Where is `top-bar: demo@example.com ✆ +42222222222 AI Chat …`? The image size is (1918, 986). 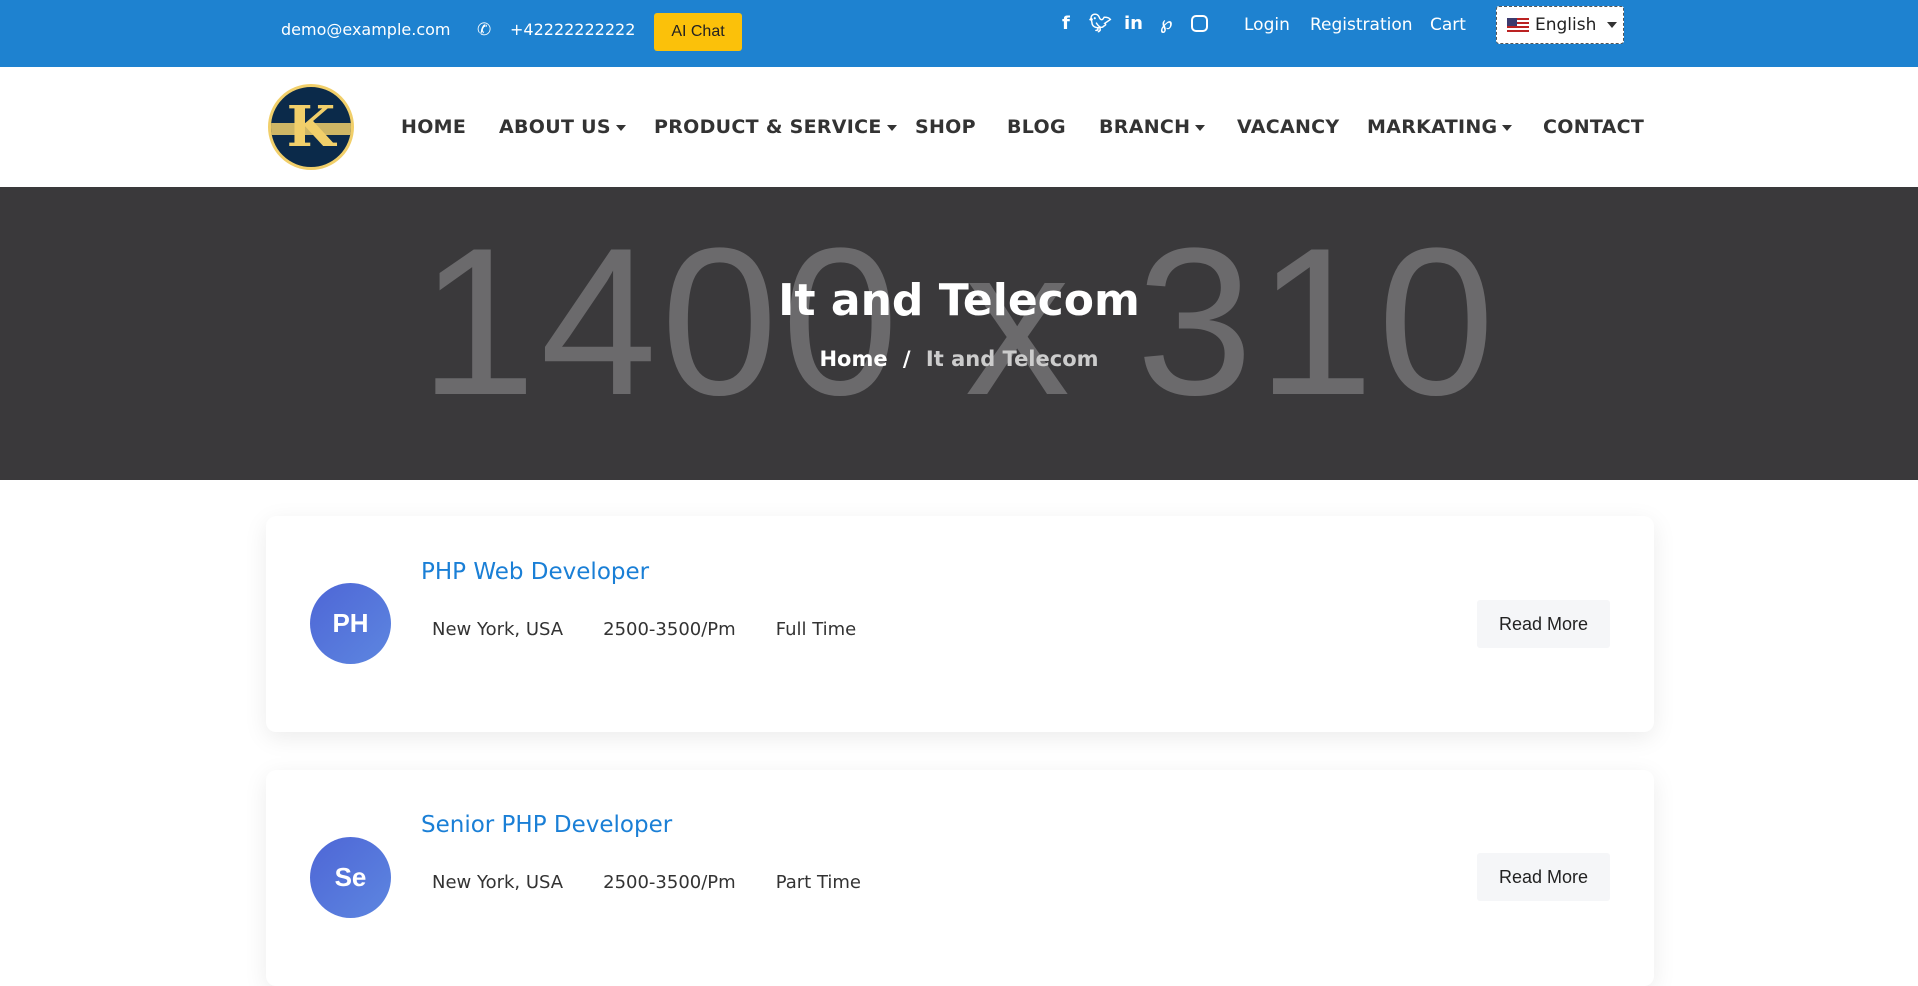
top-bar: demo@example.com ✆ +42222222222 AI Chat … is located at coordinates (959, 33).